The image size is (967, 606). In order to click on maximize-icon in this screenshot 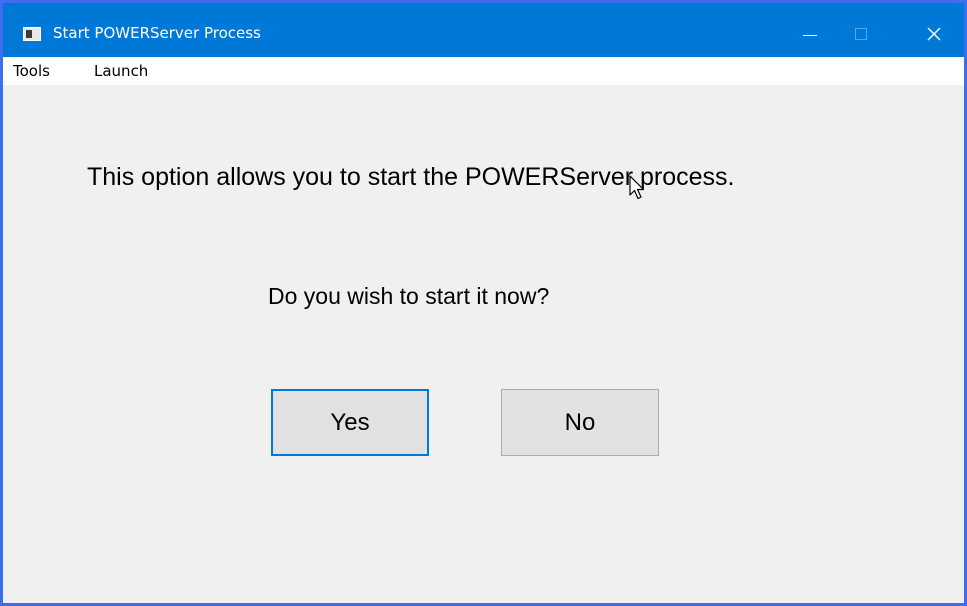, I will do `click(861, 34)`.